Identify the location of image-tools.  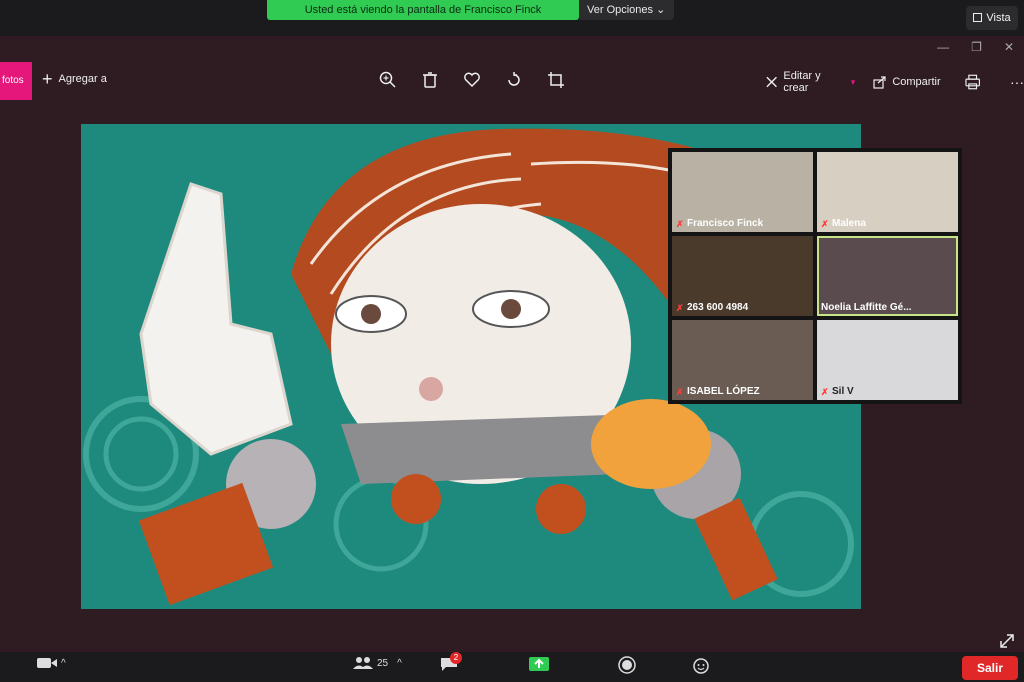
(472, 80).